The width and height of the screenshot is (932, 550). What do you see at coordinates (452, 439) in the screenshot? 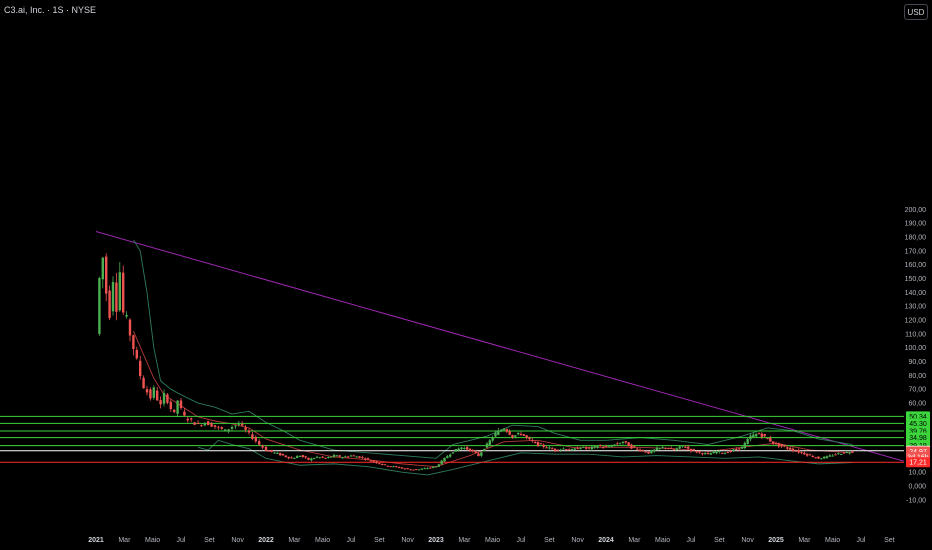
I see `horizontal-levels-layer` at bounding box center [452, 439].